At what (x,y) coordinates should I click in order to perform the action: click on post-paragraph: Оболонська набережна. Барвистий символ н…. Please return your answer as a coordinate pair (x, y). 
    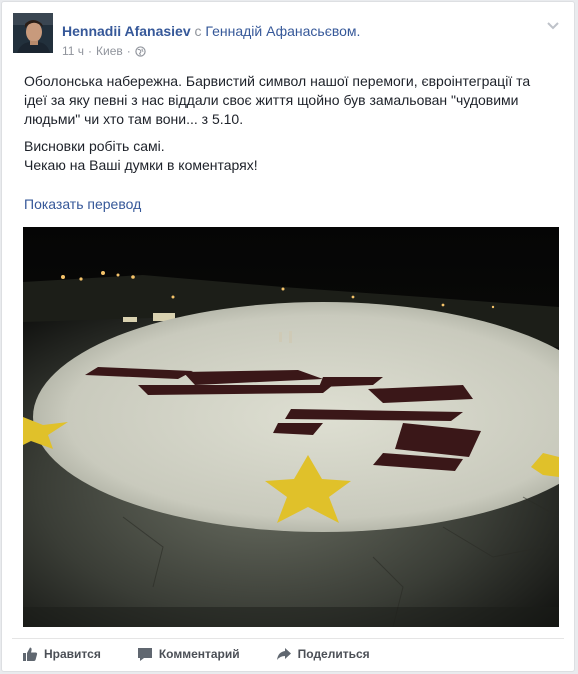
    Looking at the image, I should click on (277, 100).